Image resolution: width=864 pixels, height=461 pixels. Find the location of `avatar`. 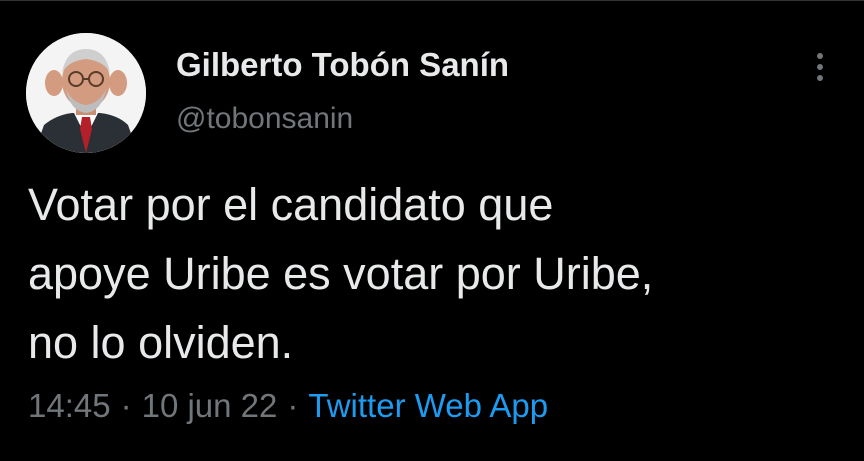

avatar is located at coordinates (86, 93).